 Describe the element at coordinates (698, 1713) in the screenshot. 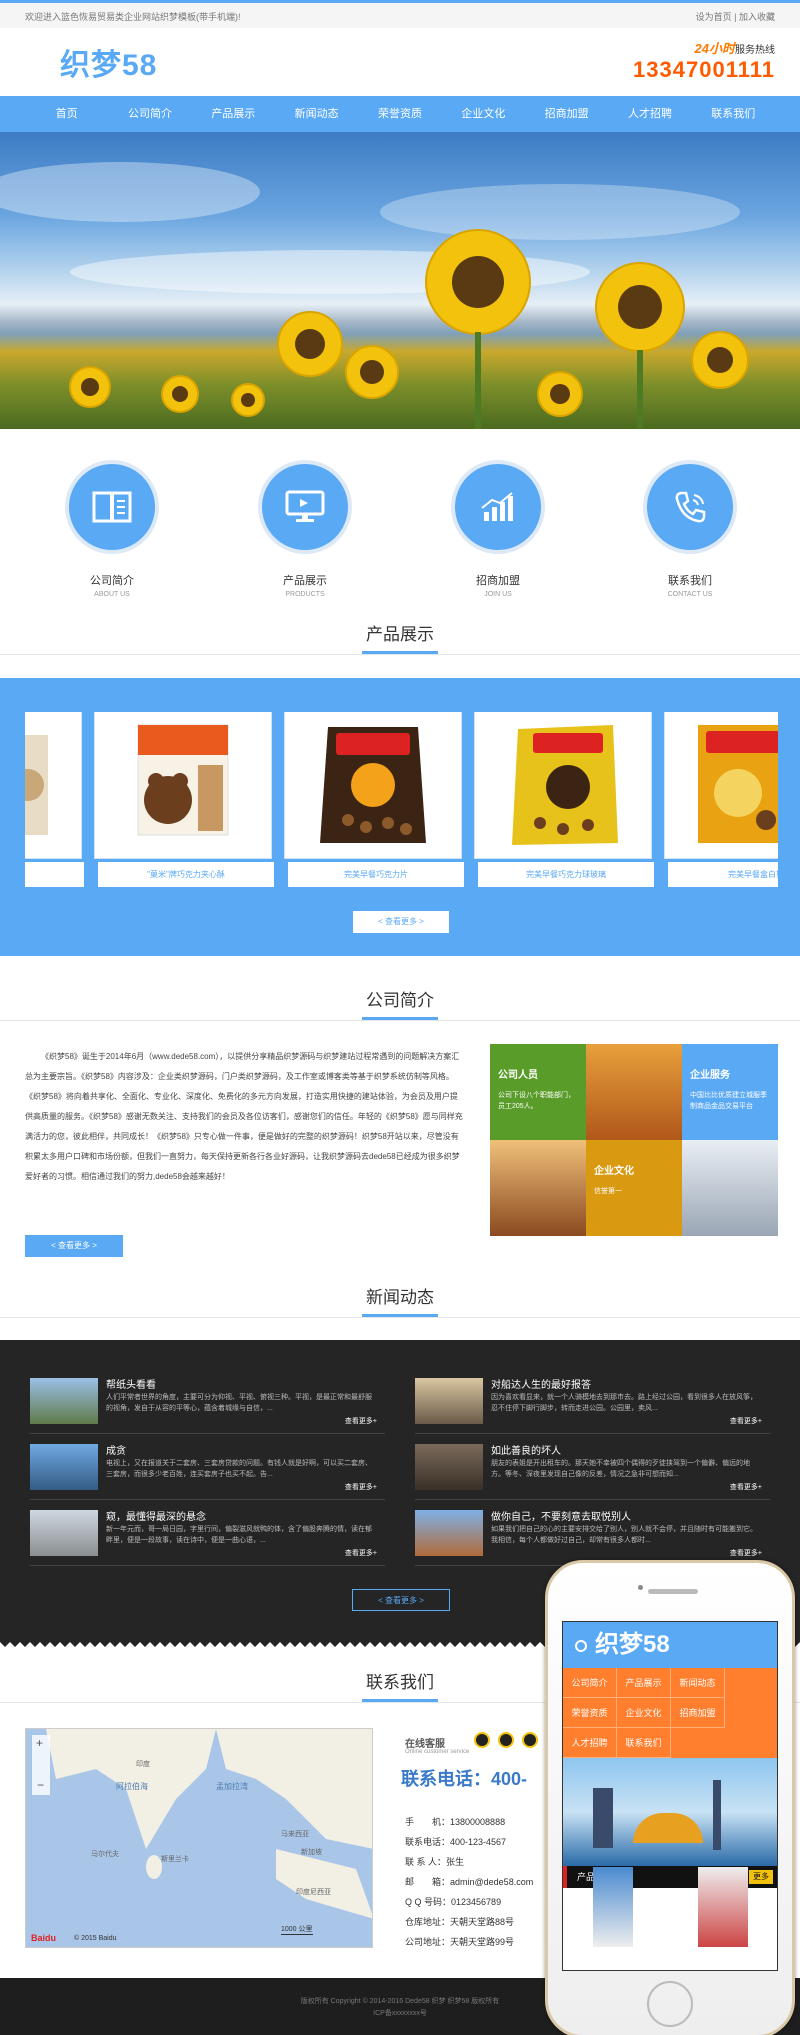

I see `mobile-nav-item: 招商加盟` at that location.